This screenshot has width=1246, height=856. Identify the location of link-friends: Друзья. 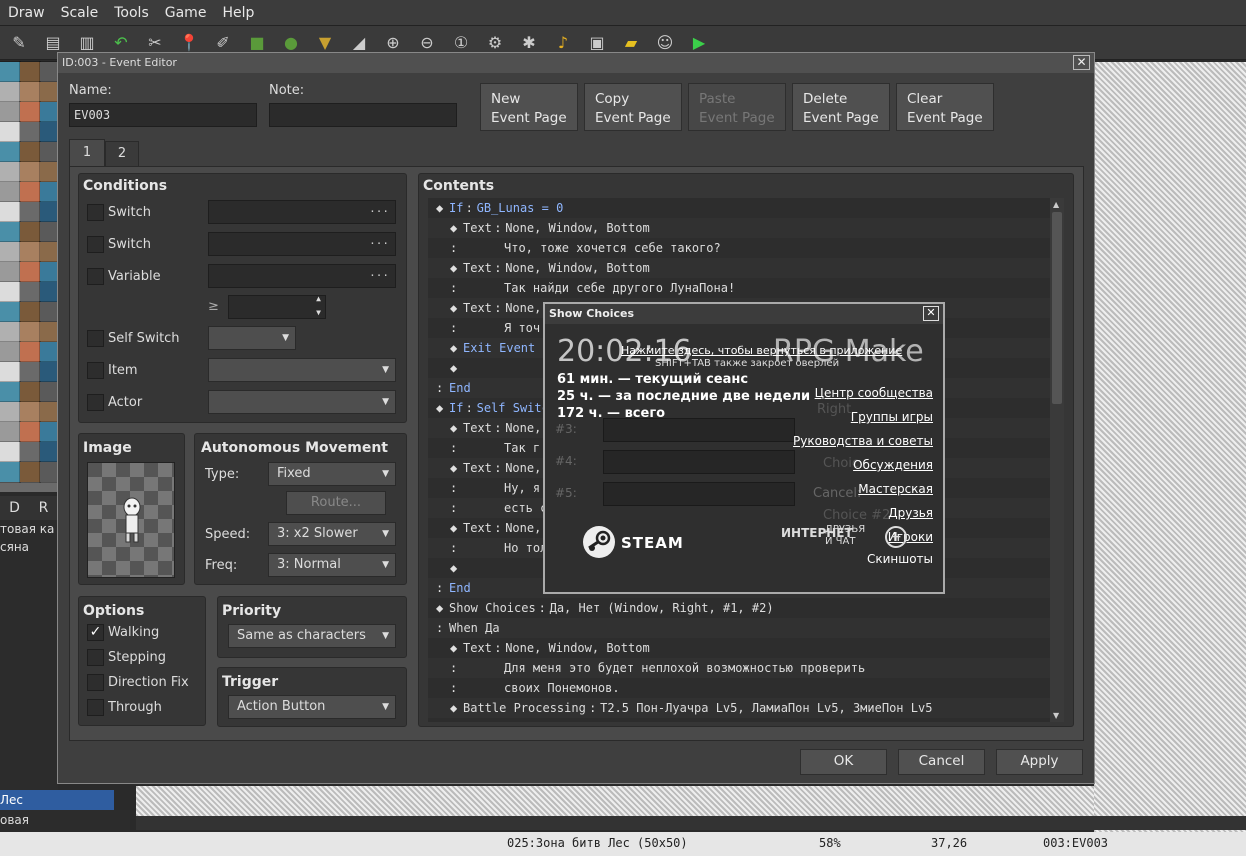
(910, 513).